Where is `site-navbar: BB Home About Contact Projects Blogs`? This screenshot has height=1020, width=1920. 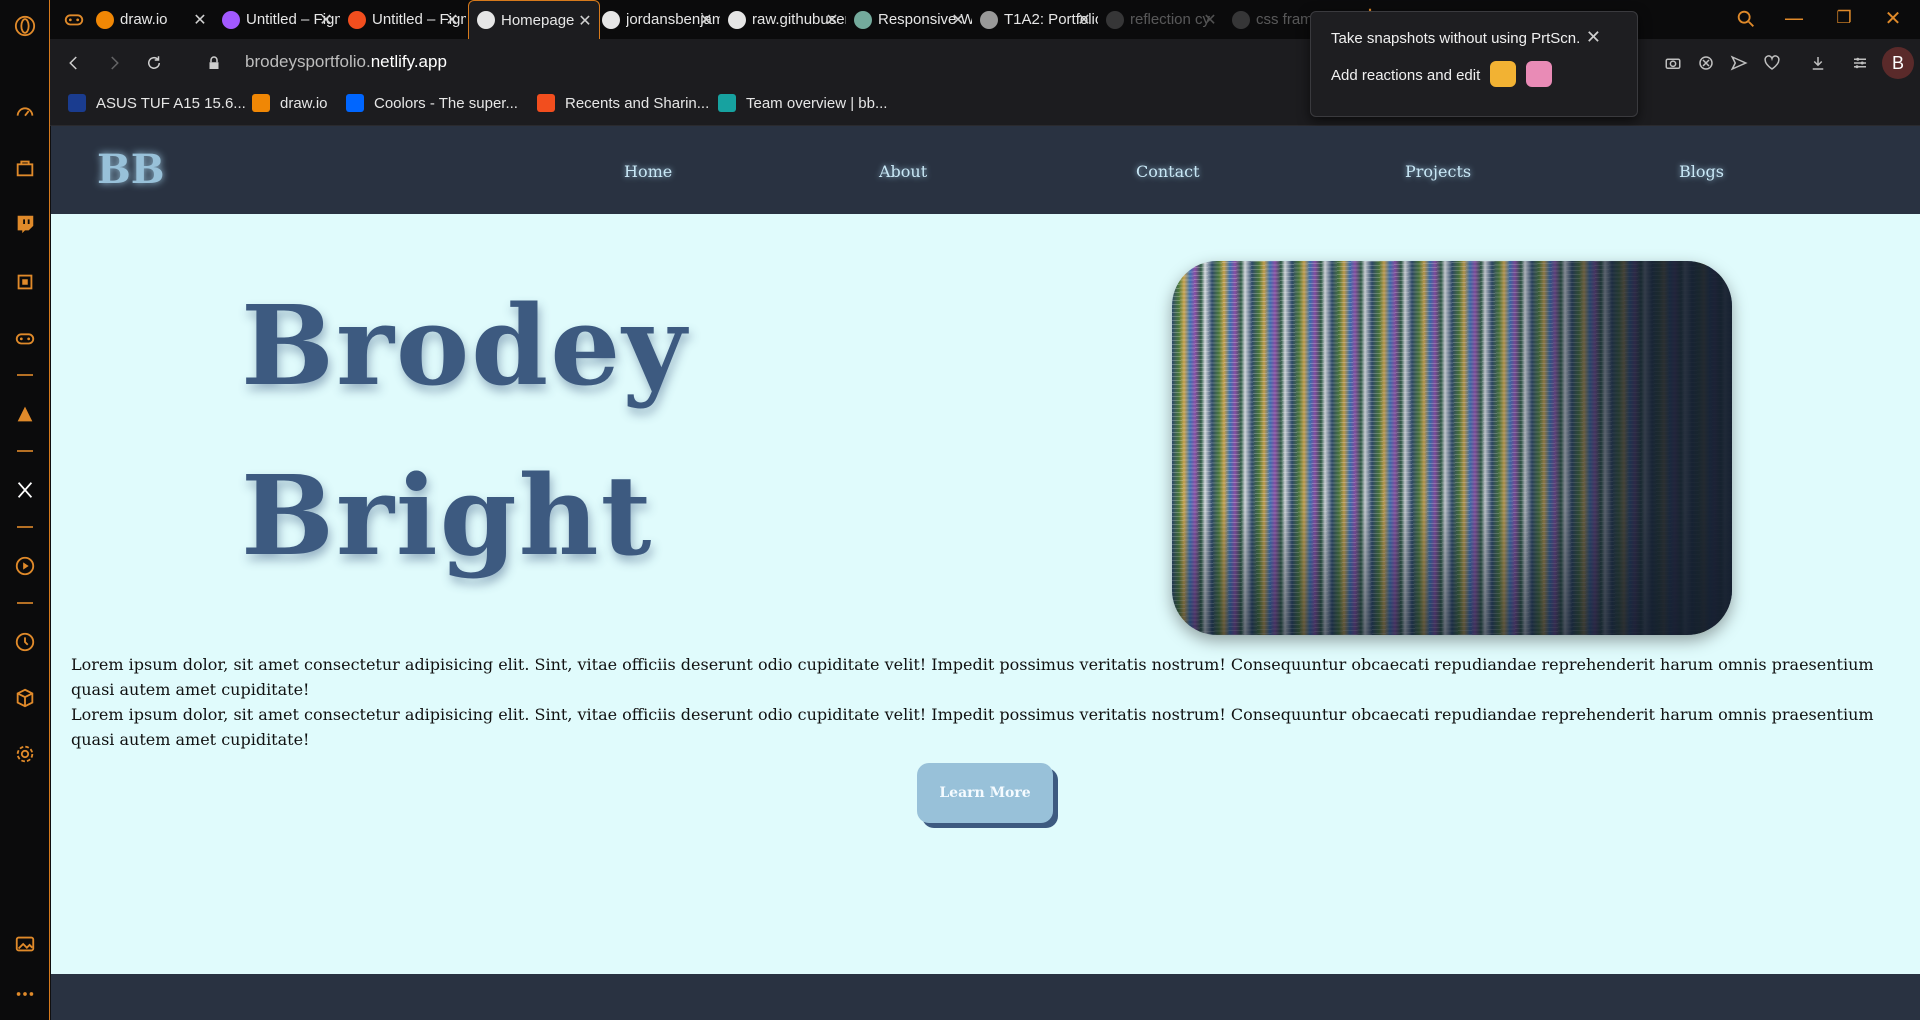
site-navbar: BB Home About Contact Projects Blogs is located at coordinates (985, 170).